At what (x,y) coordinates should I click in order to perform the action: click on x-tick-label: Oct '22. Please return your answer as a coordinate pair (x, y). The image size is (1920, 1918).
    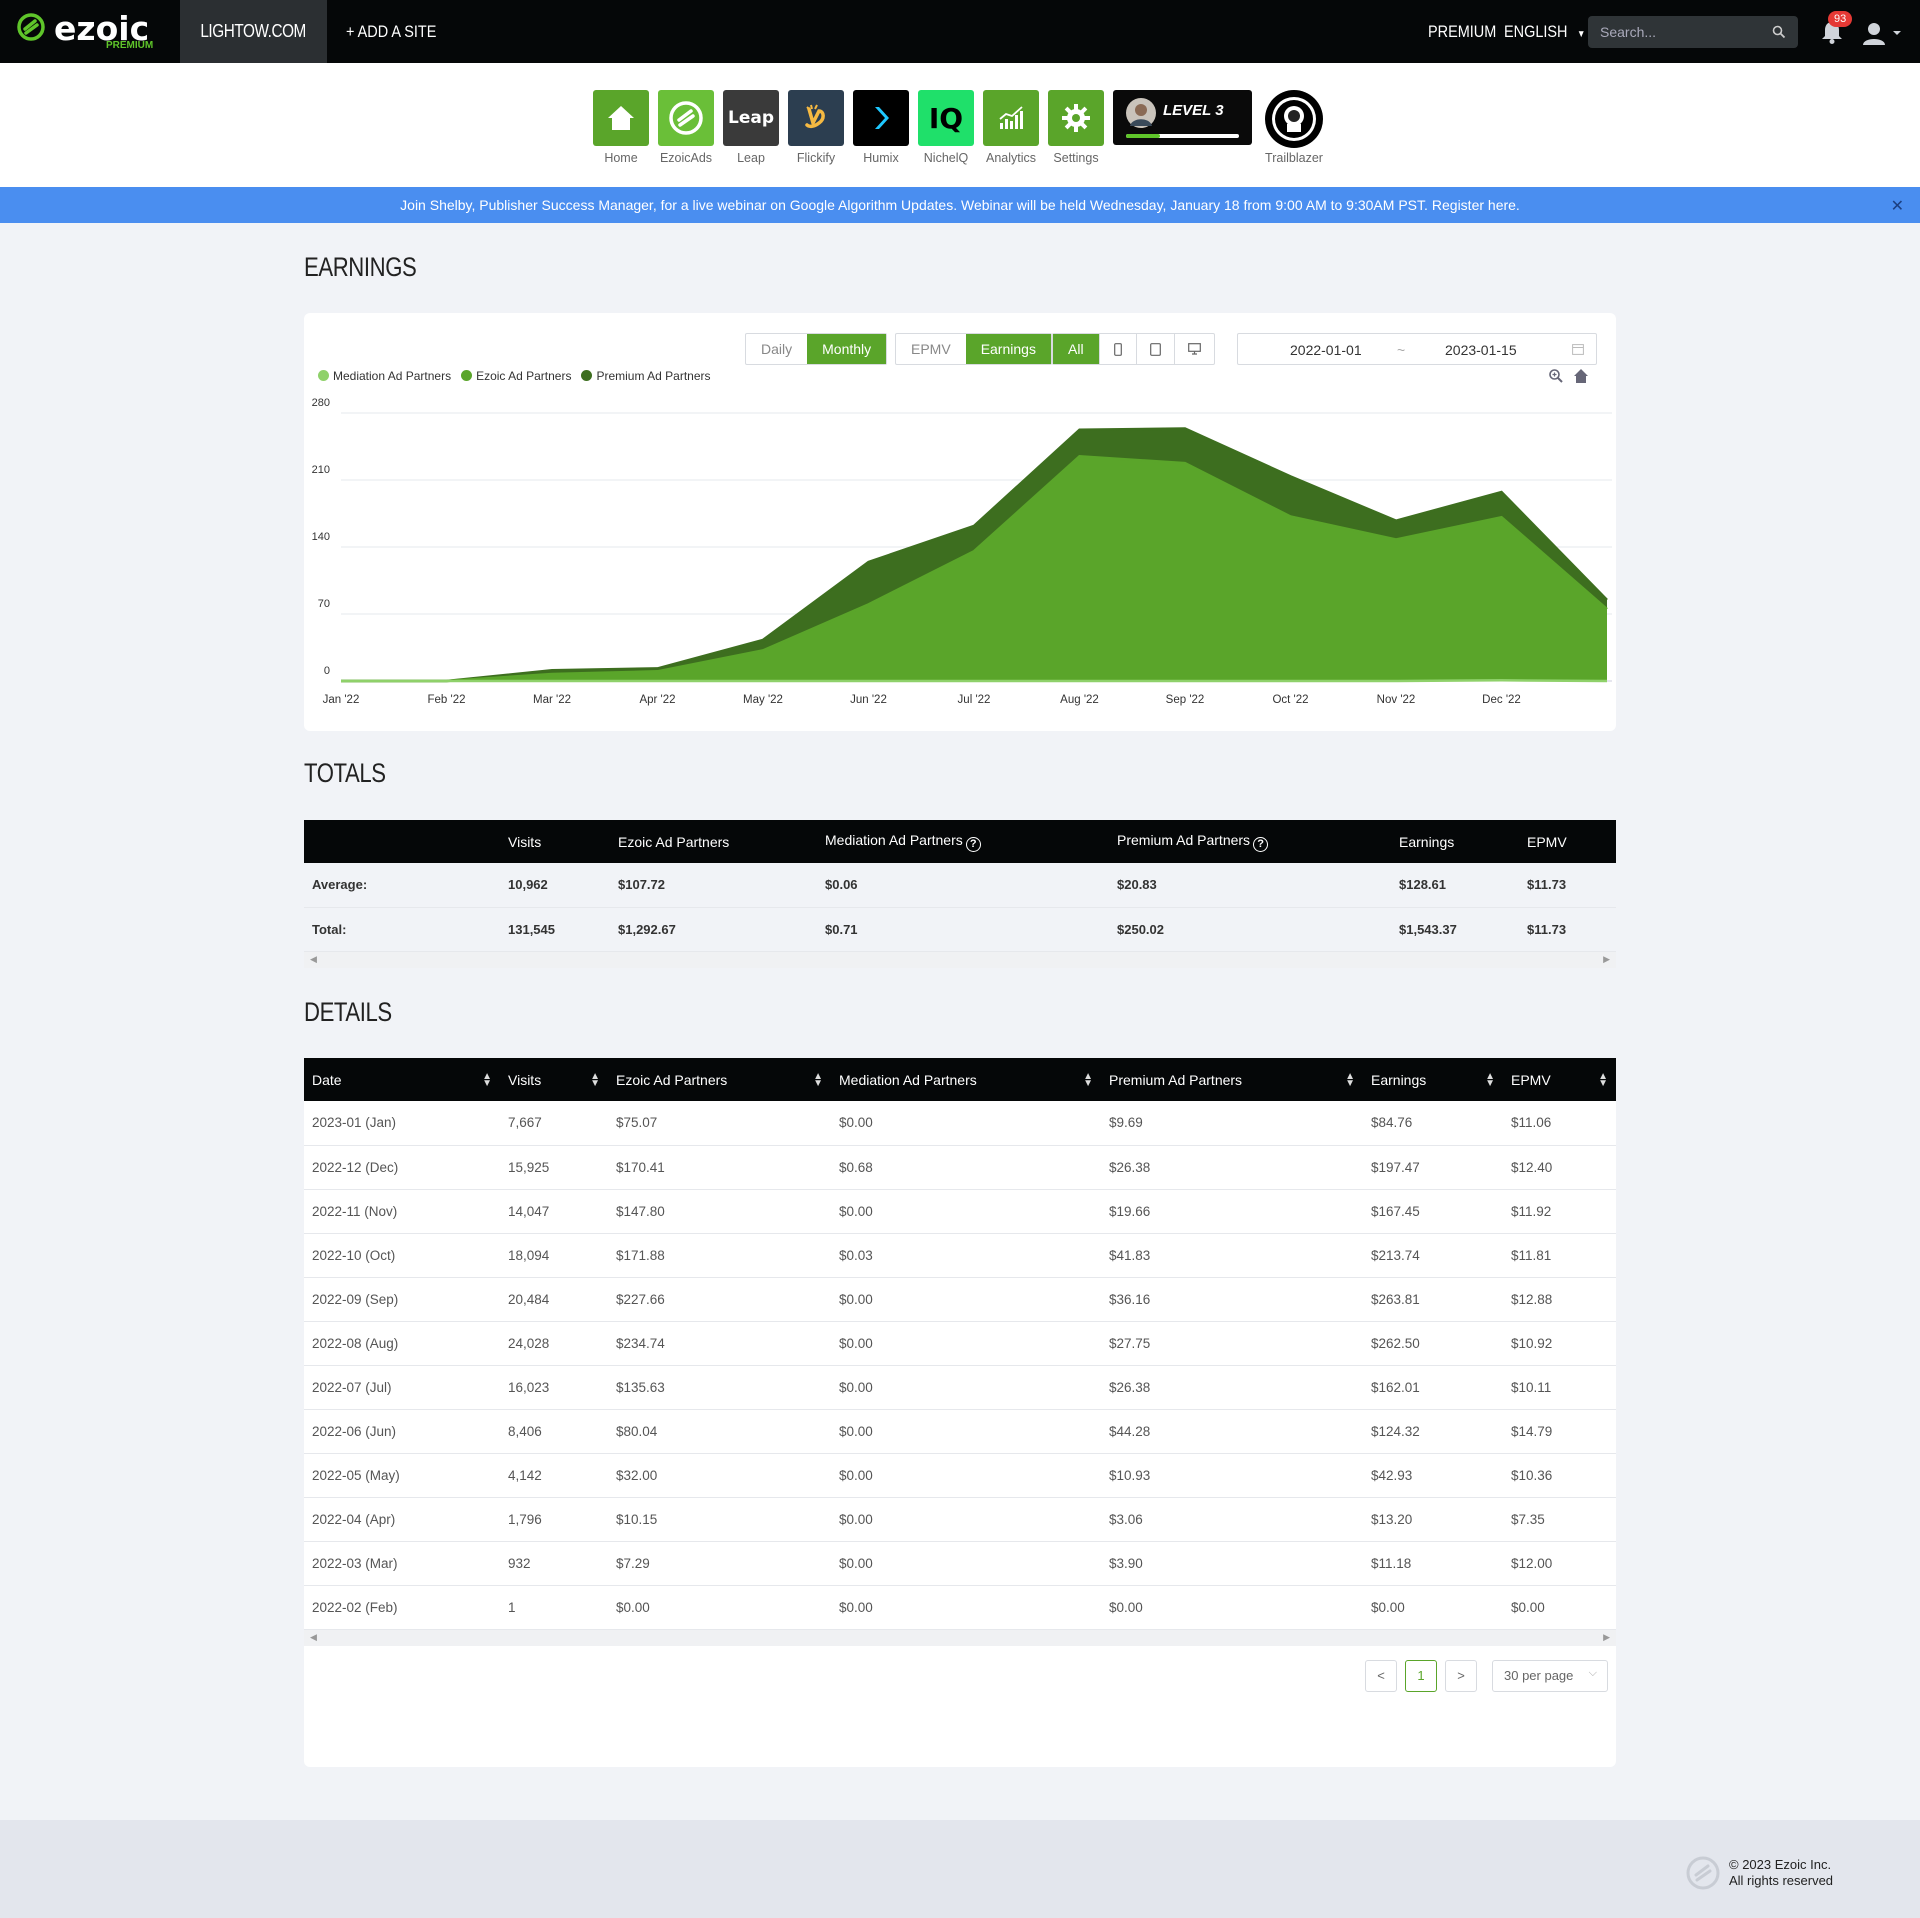
    Looking at the image, I should click on (1290, 700).